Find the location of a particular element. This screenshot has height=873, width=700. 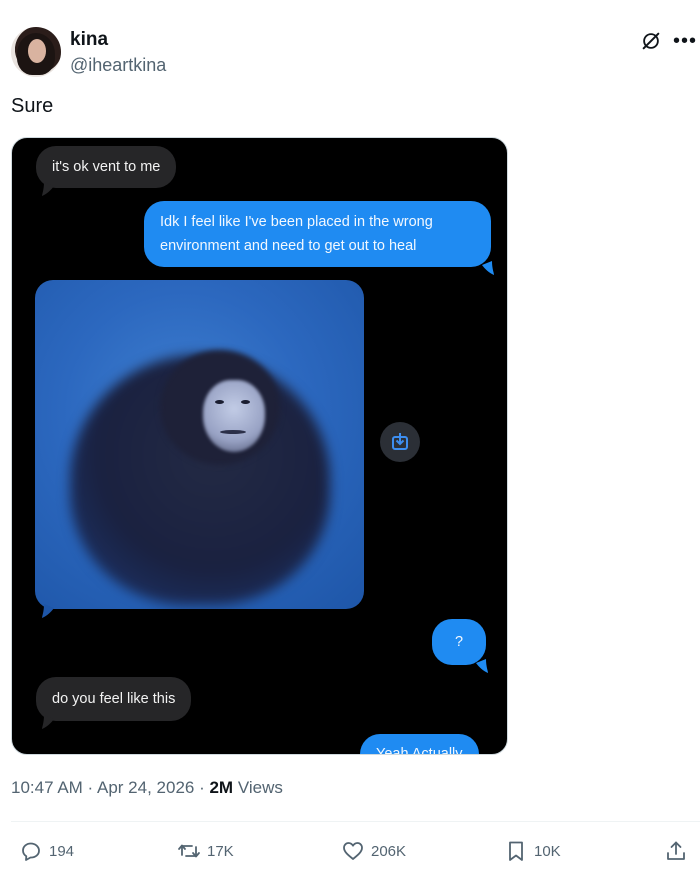

repost-button: 17K is located at coordinates (205, 851).